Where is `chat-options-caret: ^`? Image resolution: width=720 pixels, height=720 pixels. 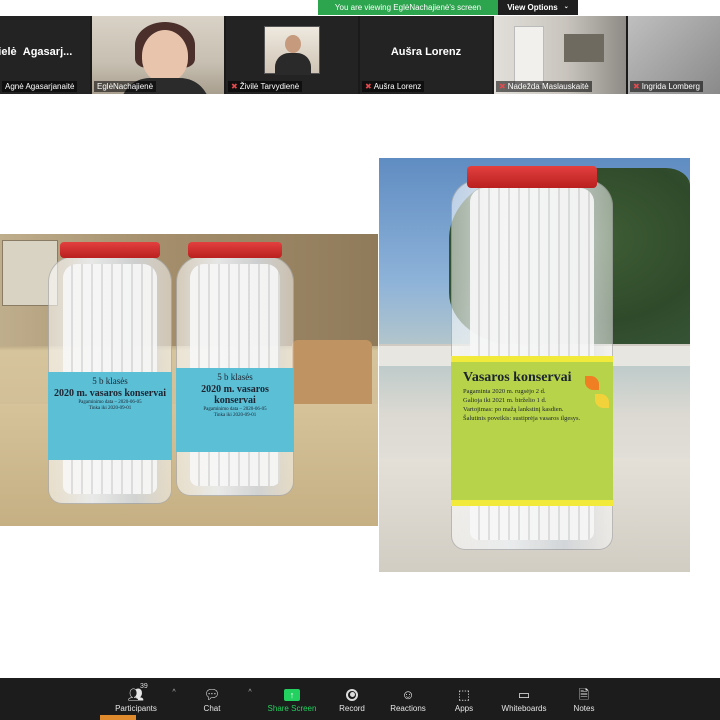 chat-options-caret: ^ is located at coordinates (250, 699).